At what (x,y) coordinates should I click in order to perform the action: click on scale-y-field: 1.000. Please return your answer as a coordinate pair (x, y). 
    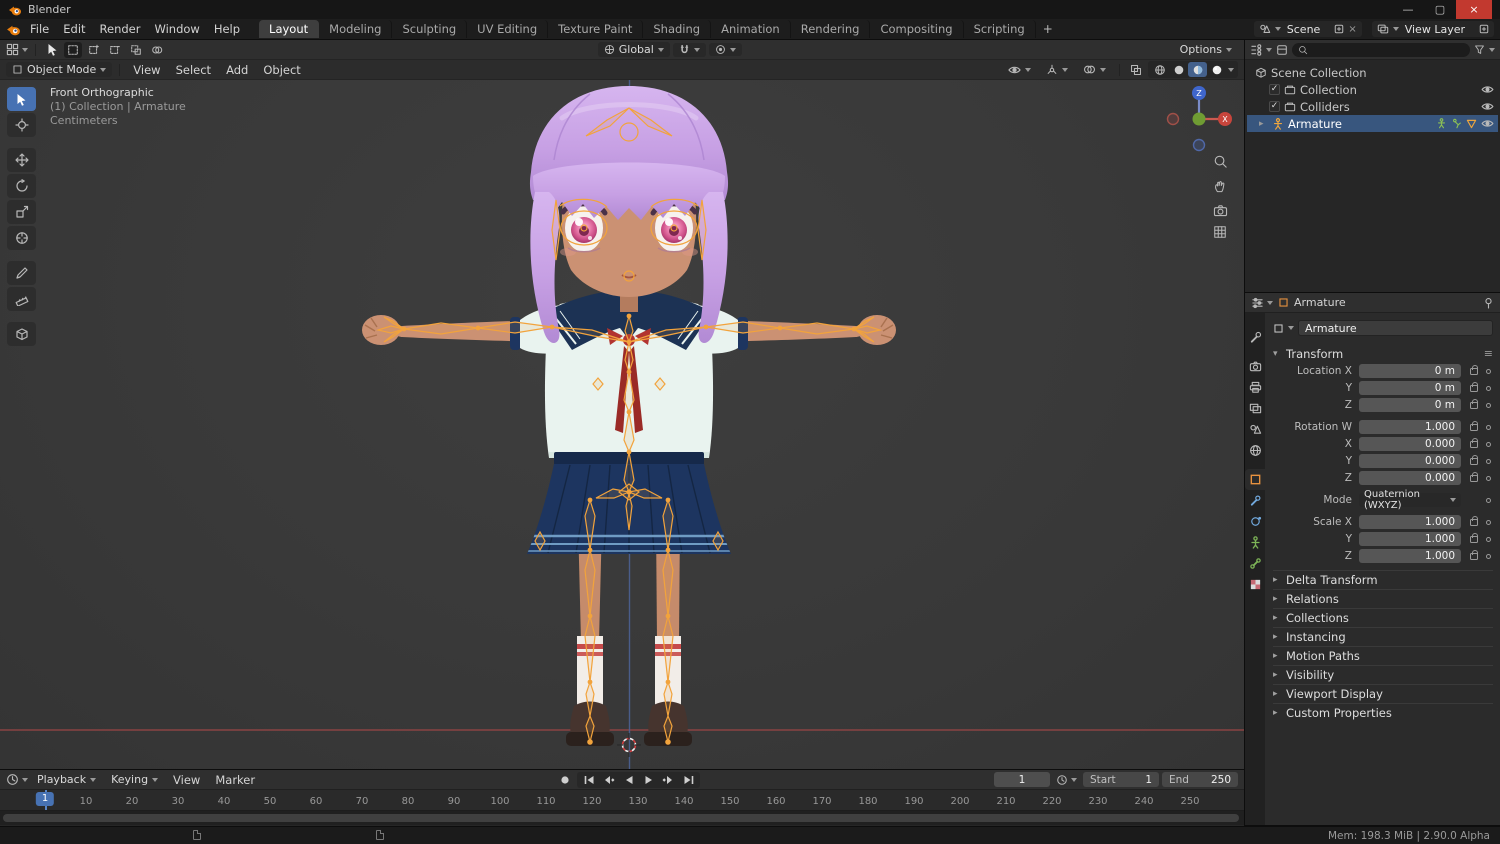
    Looking at the image, I should click on (1410, 539).